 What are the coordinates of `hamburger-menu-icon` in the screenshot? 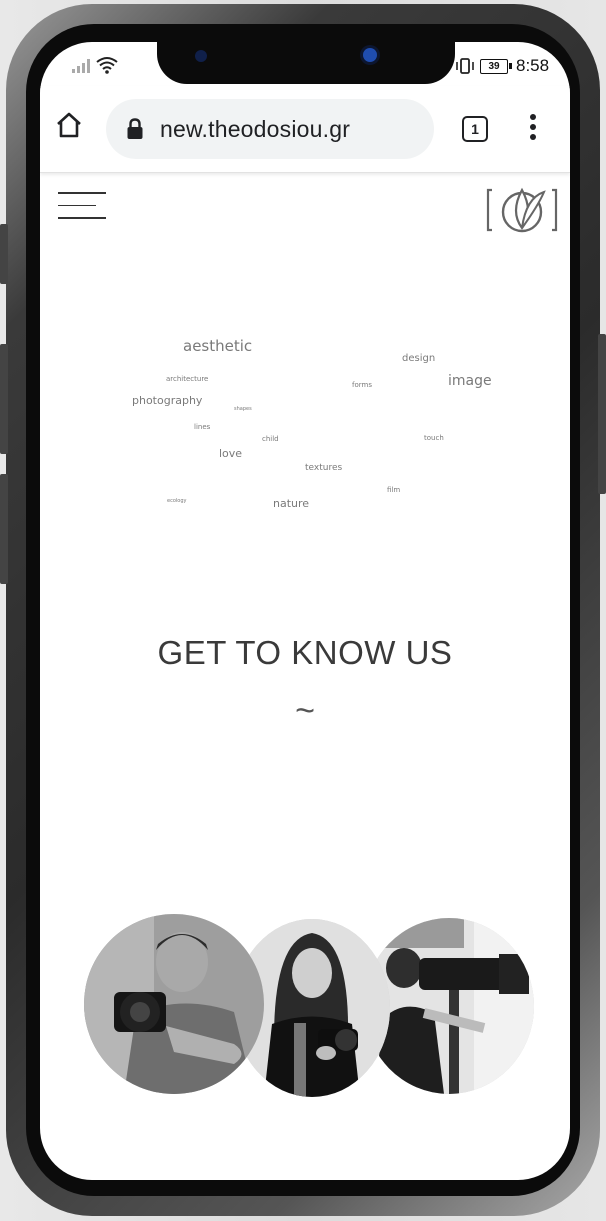 It's located at (82, 211).